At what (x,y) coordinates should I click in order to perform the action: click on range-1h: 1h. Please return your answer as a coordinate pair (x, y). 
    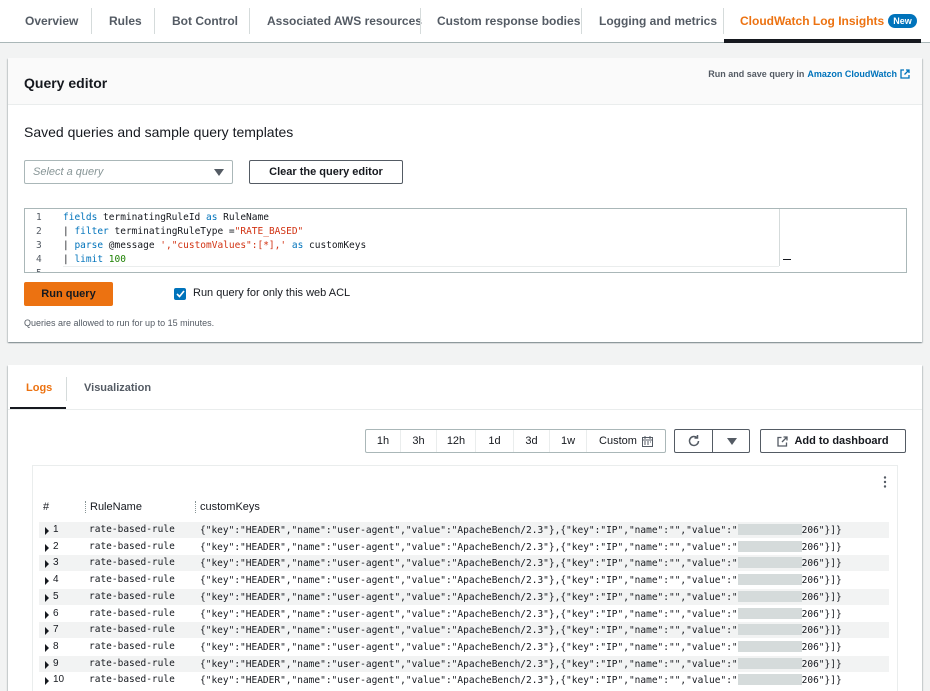
    Looking at the image, I should click on (383, 441).